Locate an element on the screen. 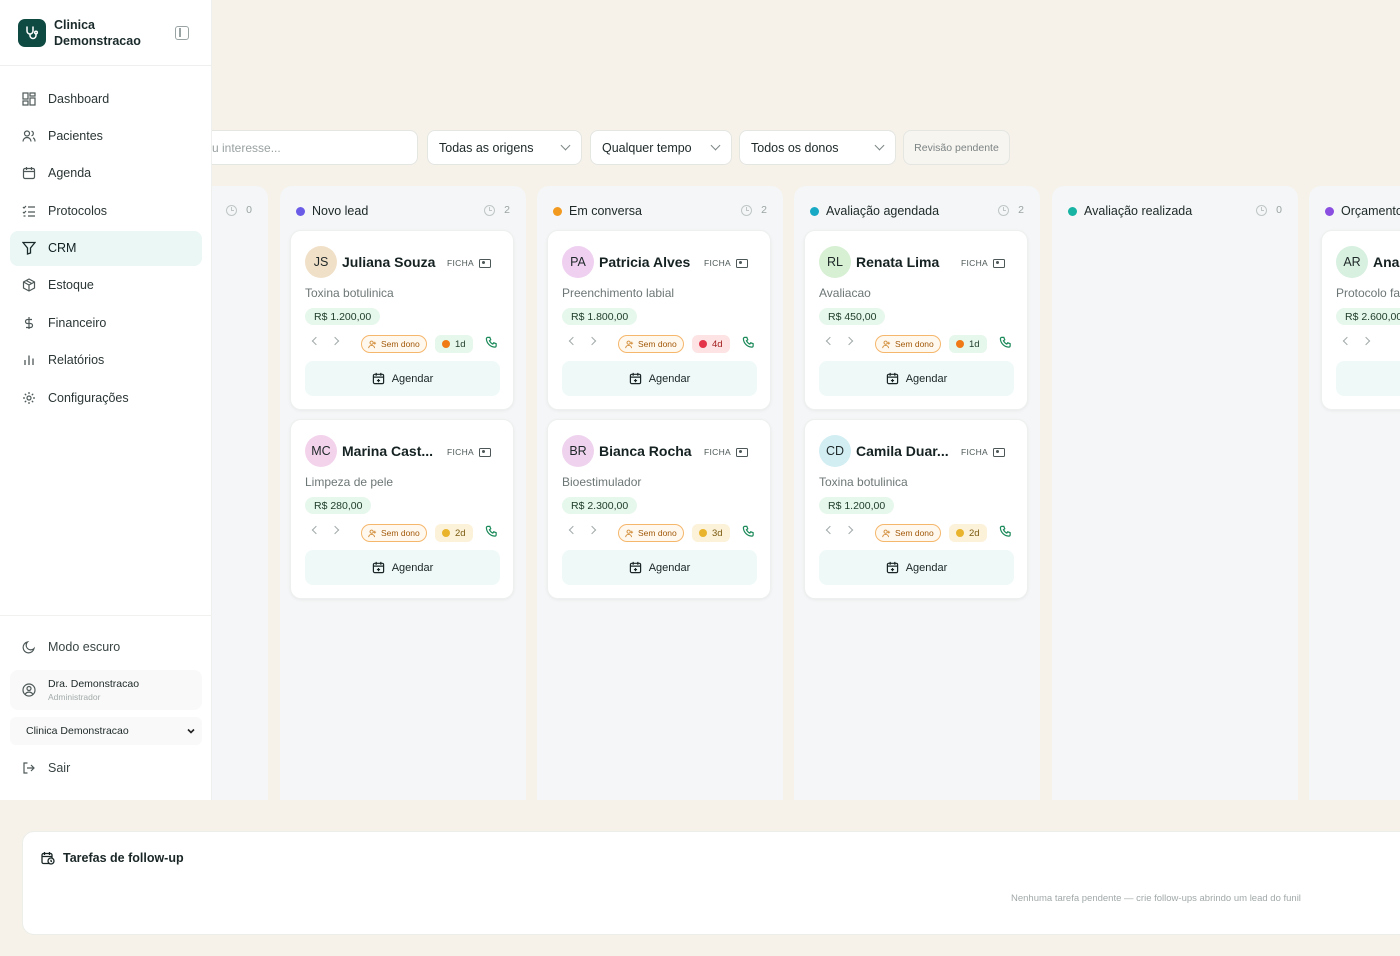  followup-title: Tarefas de follow-up is located at coordinates (112, 858).